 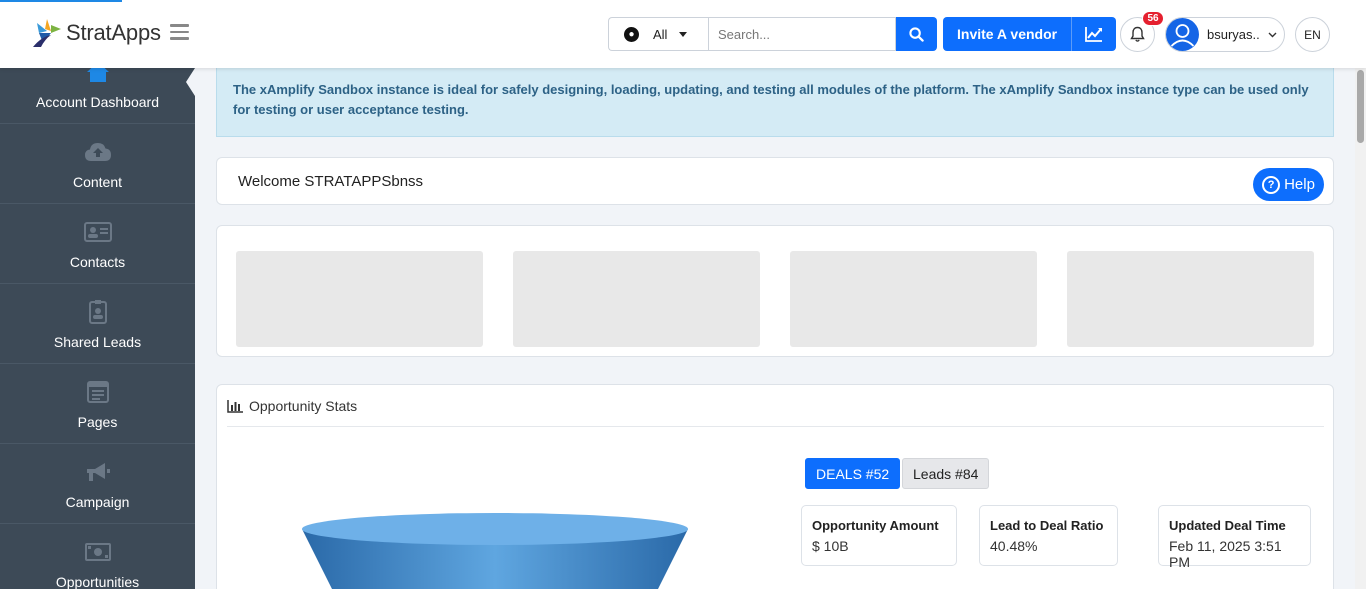 What do you see at coordinates (98, 152) in the screenshot?
I see `cloud-upload-icon` at bounding box center [98, 152].